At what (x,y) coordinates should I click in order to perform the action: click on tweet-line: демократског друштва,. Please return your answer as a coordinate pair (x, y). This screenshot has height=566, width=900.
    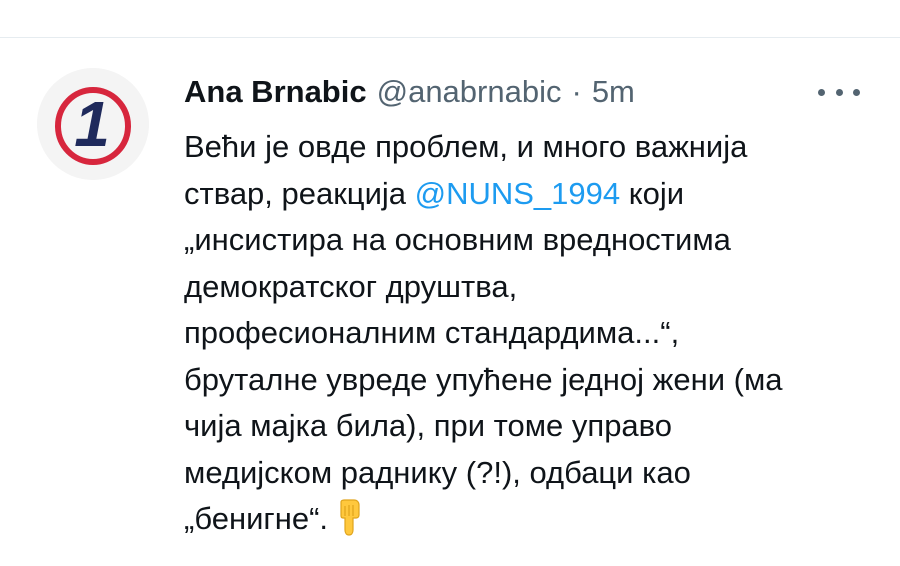
    Looking at the image, I should click on (351, 286).